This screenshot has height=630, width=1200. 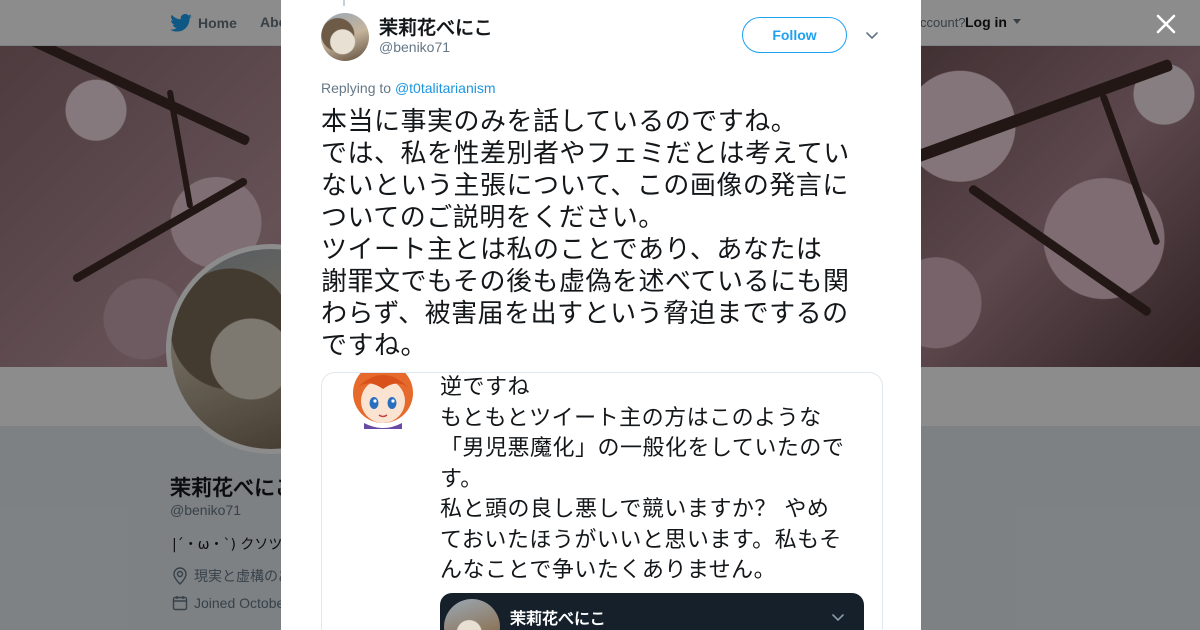 What do you see at coordinates (472, 614) in the screenshot?
I see `embedded-avatar` at bounding box center [472, 614].